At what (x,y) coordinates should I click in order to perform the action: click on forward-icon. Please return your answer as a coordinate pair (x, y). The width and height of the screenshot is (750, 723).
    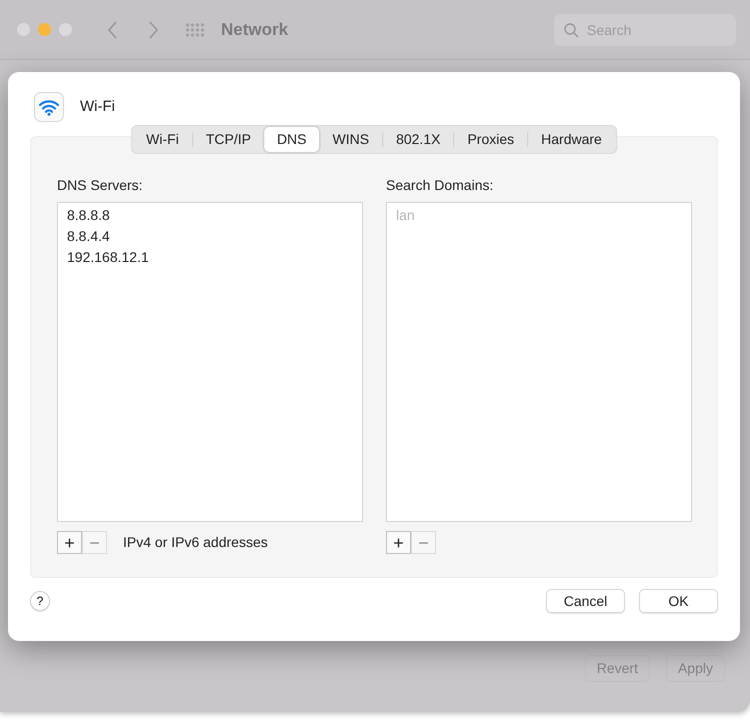
    Looking at the image, I should click on (153, 29).